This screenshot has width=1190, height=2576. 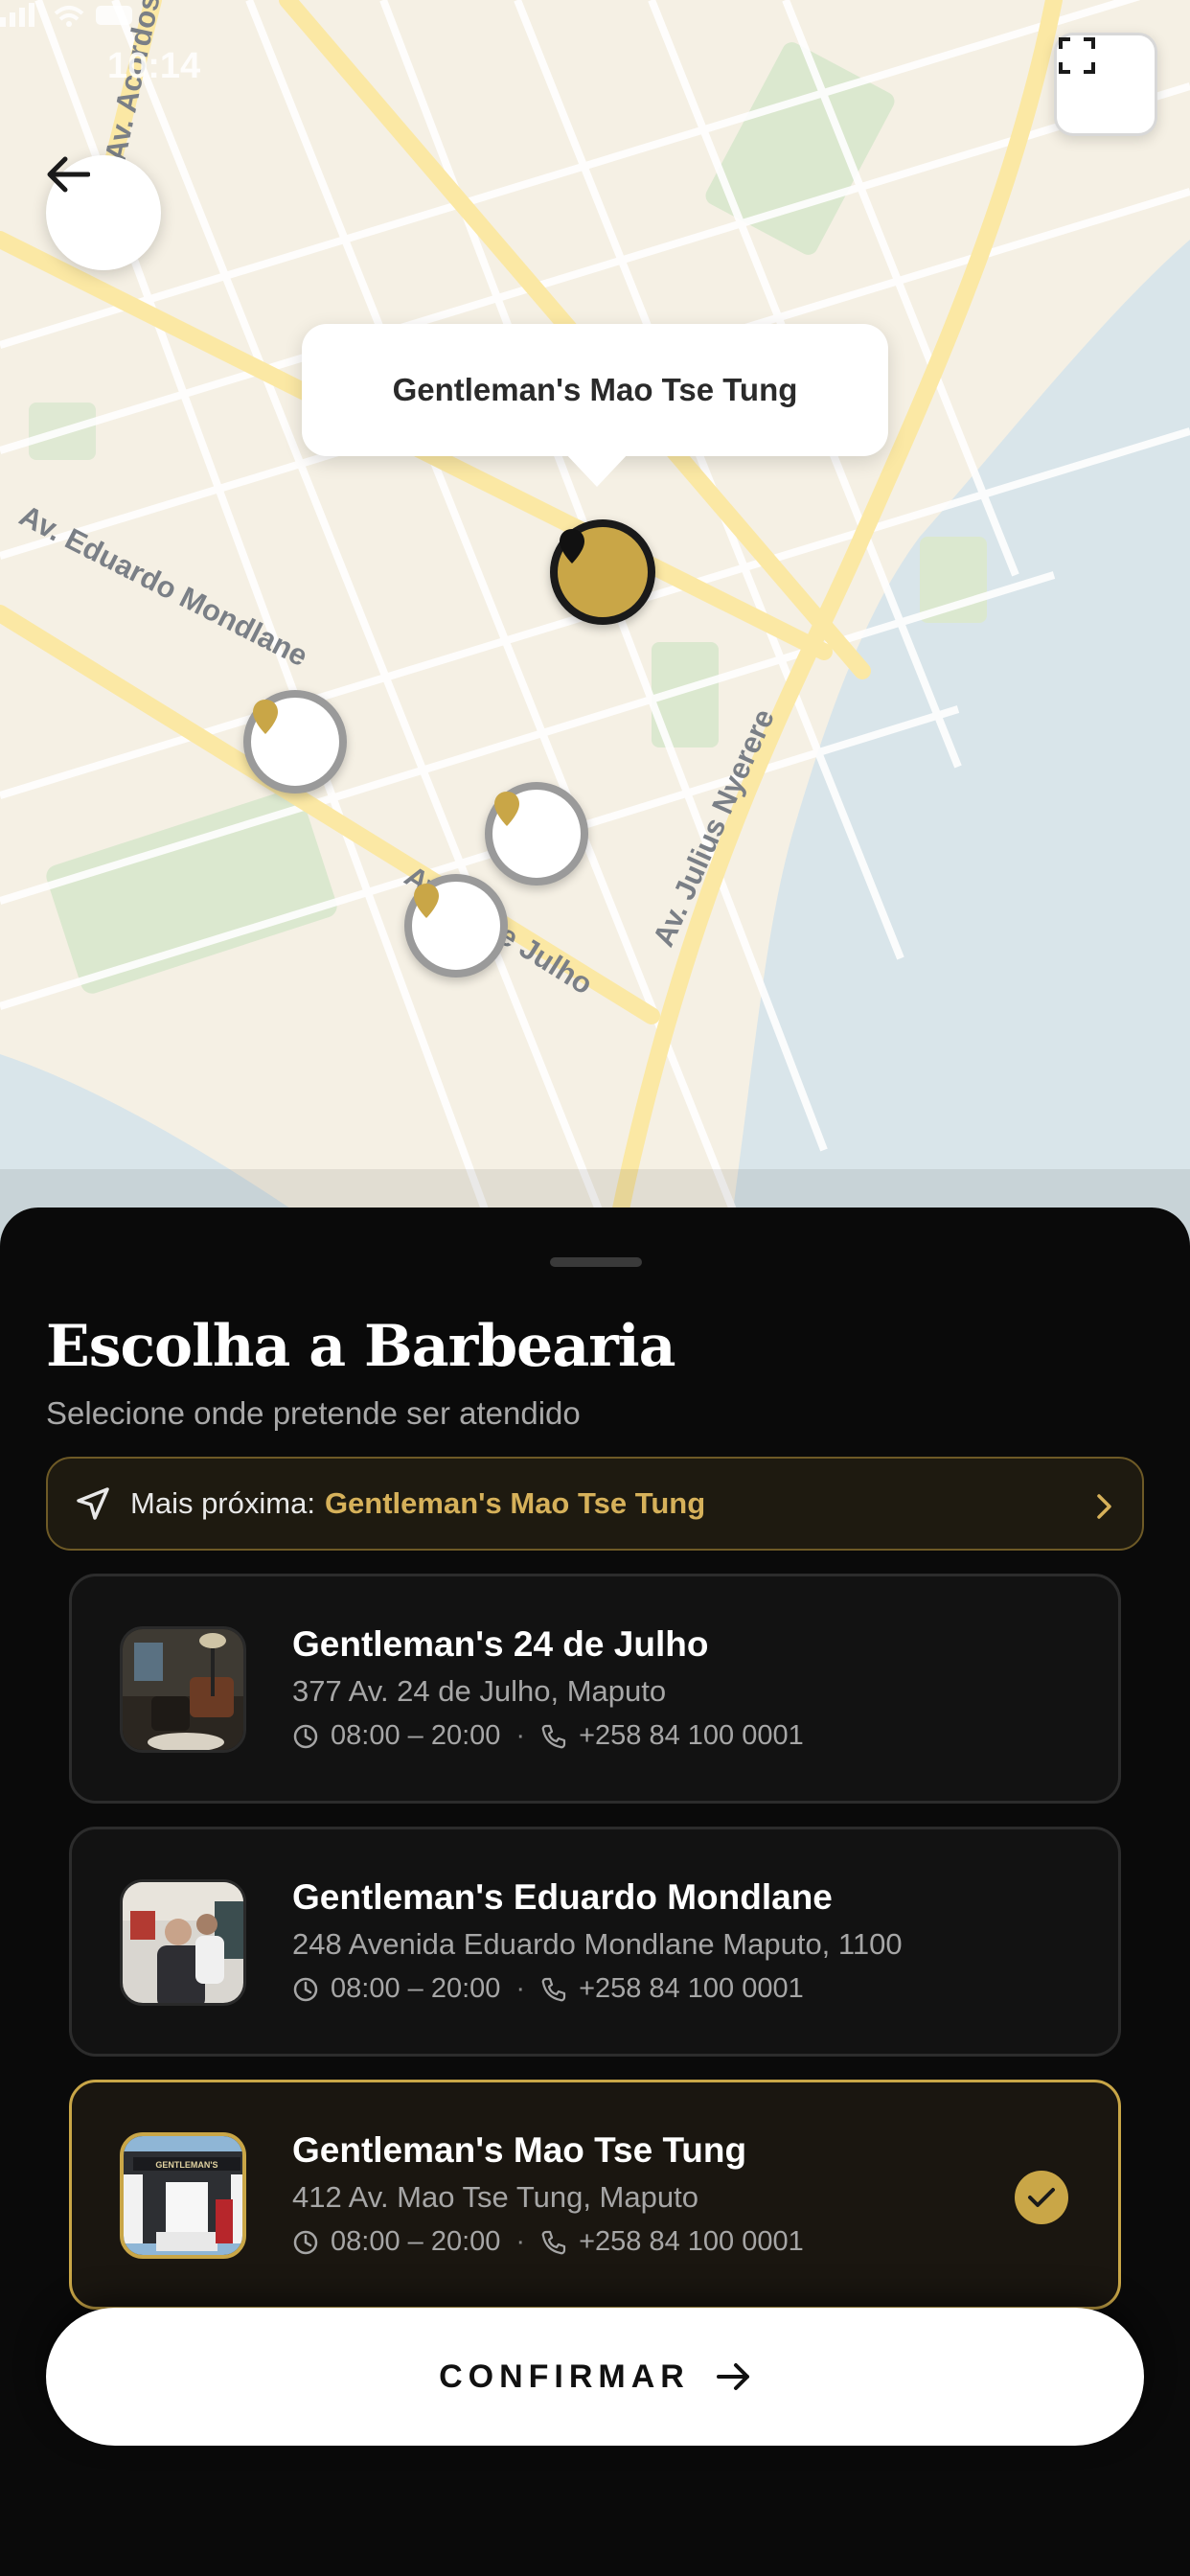 I want to click on callout-title: Gentleman's Mao Tse Tung, so click(x=595, y=389).